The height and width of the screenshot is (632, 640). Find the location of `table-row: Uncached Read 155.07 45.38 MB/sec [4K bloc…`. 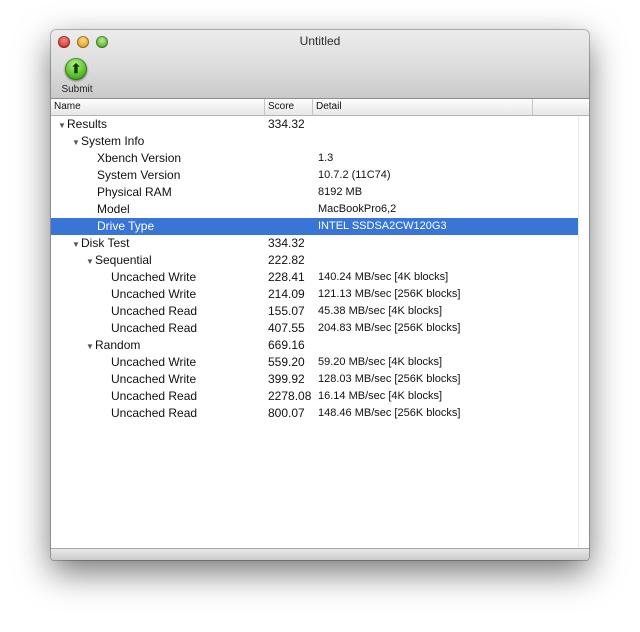

table-row: Uncached Read 155.07 45.38 MB/sec [4K bloc… is located at coordinates (314, 311).